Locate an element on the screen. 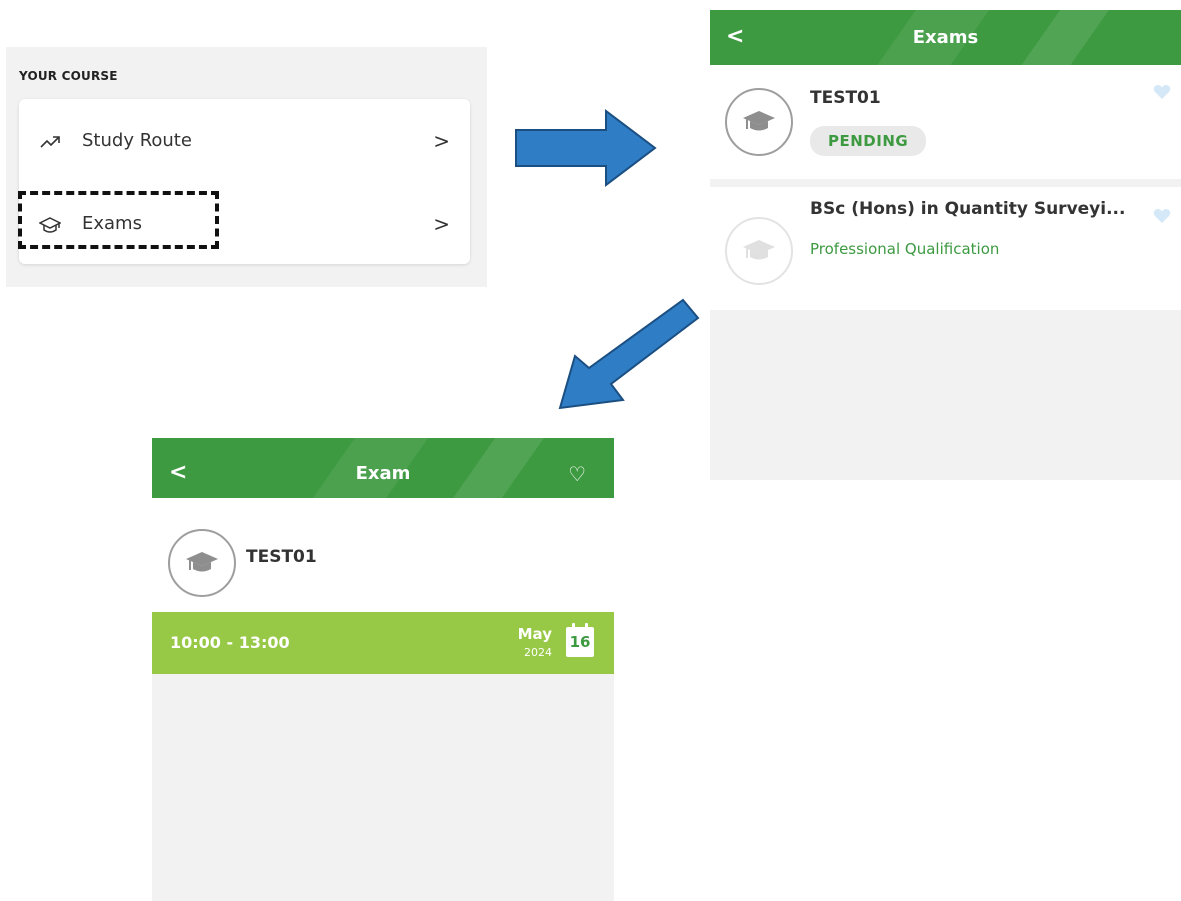 Image resolution: width=1181 pixels, height=901 pixels. exam-month: May is located at coordinates (534, 634).